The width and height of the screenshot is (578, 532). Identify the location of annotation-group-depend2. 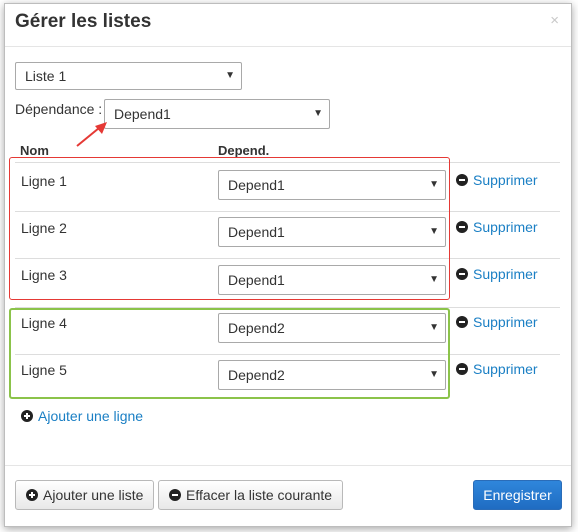
(229, 353).